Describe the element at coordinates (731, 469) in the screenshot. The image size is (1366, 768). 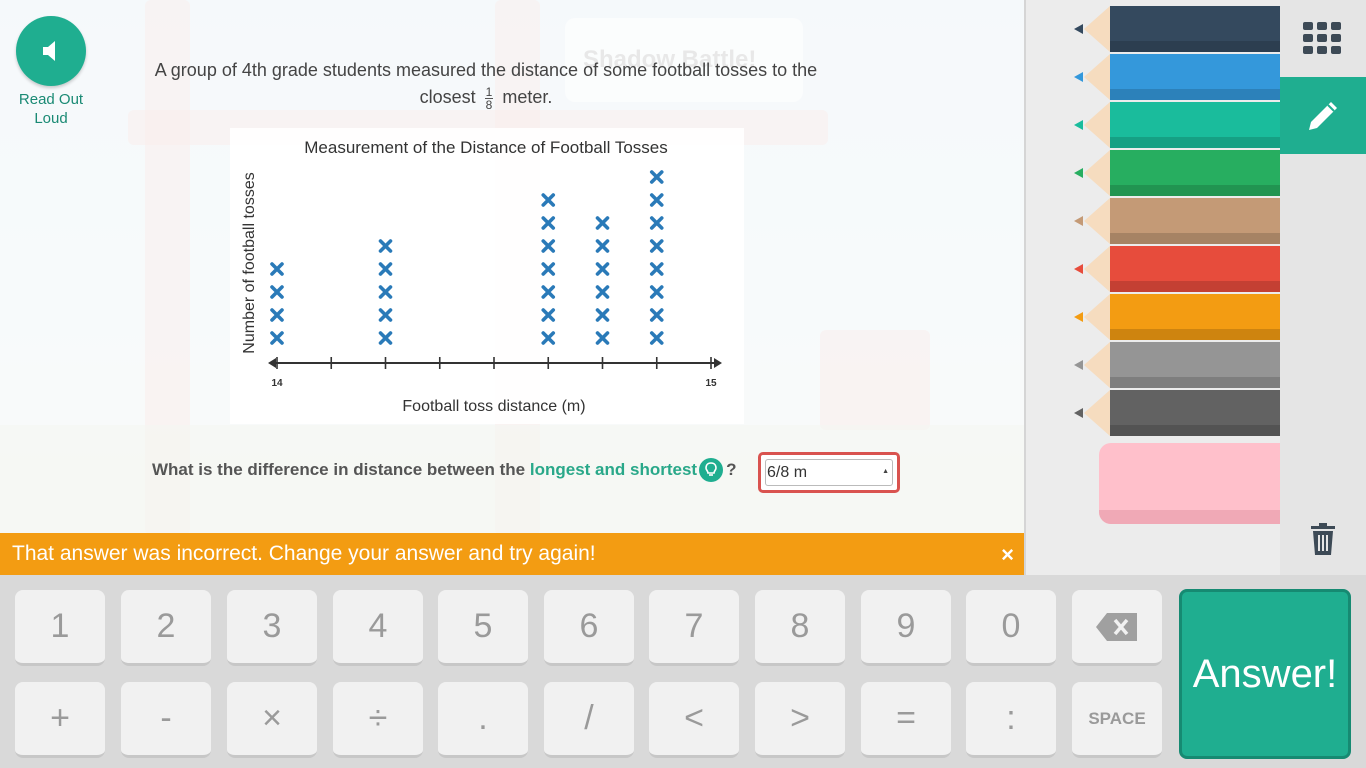
I see `sub-question-after: ?` at that location.